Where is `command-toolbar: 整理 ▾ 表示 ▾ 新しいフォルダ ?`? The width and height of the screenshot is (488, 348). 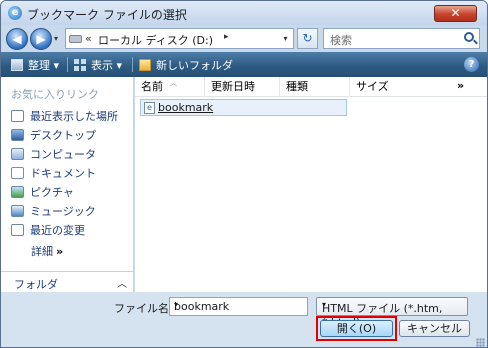
command-toolbar: 整理 ▾ 表示 ▾ 新しいフォルダ ? is located at coordinates (244, 64).